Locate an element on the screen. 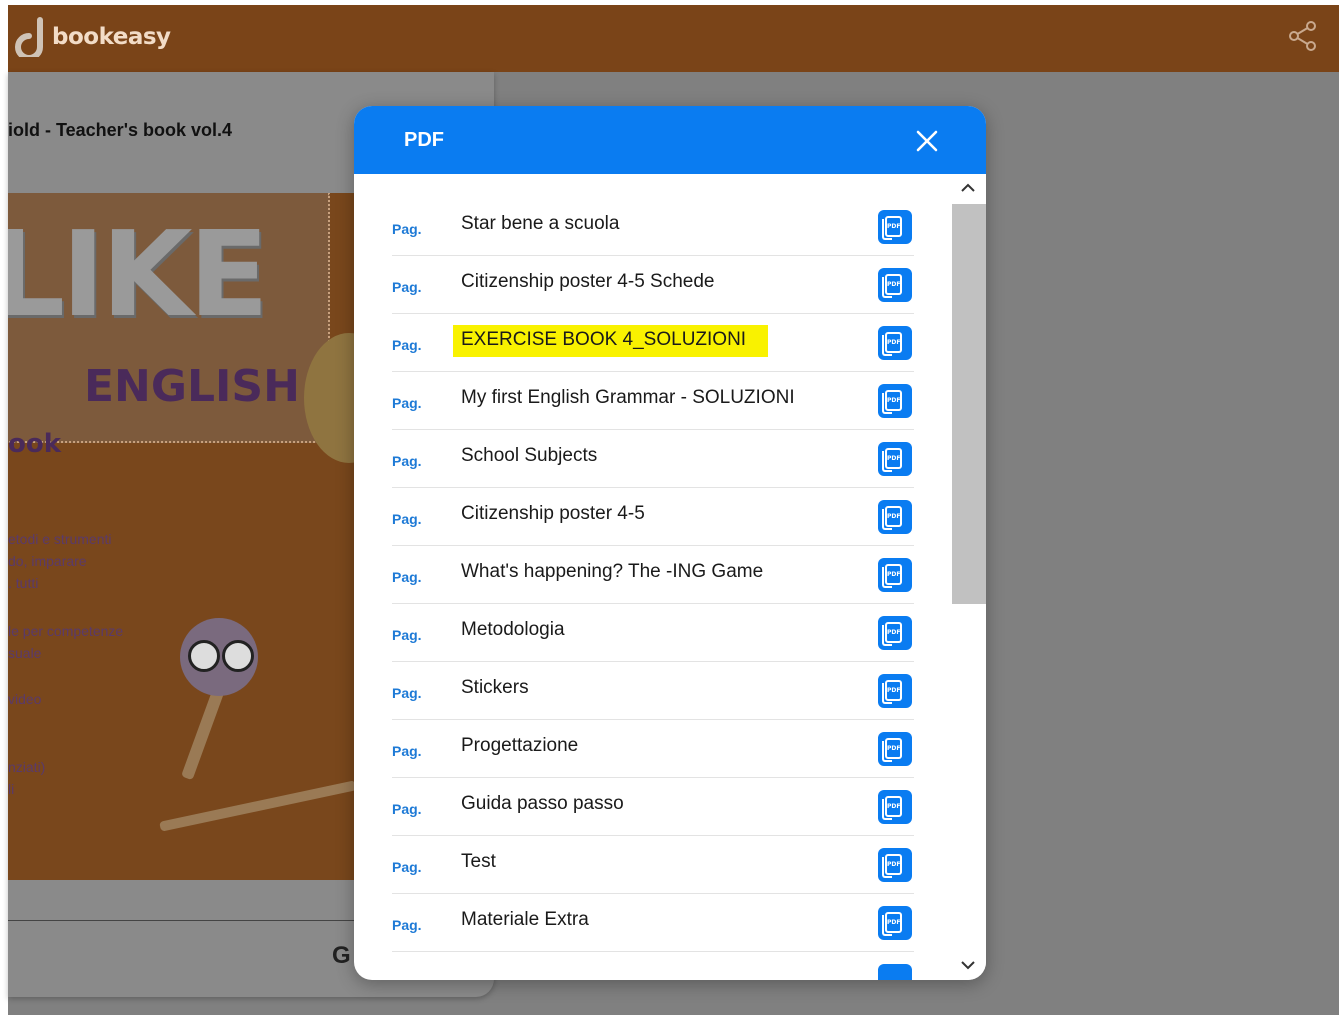 Image resolution: width=1339 pixels, height=1015 pixels. item-label: Materiale Extra is located at coordinates (525, 920).